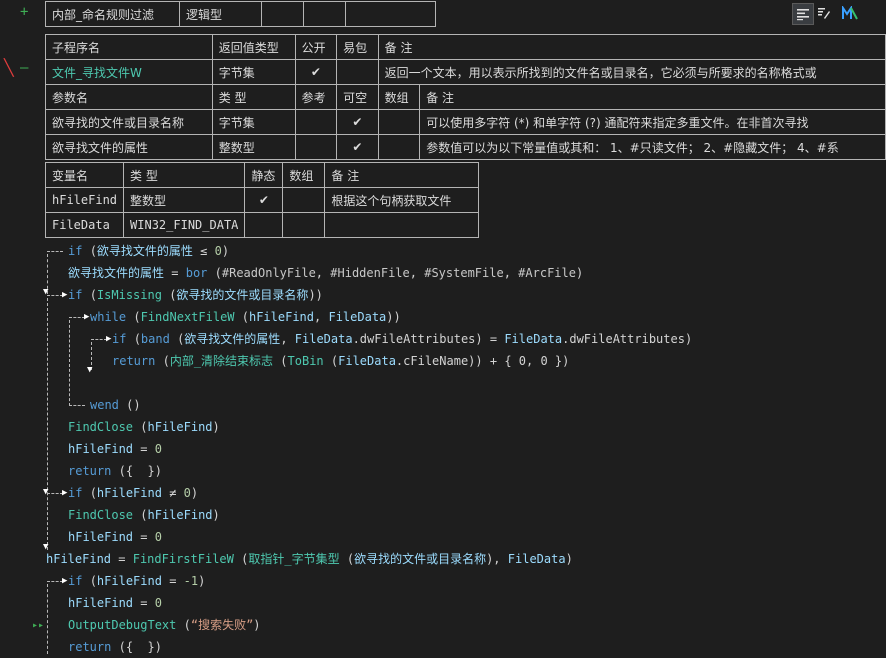 This screenshot has width=886, height=658. I want to click on variable-note, so click(402, 225).